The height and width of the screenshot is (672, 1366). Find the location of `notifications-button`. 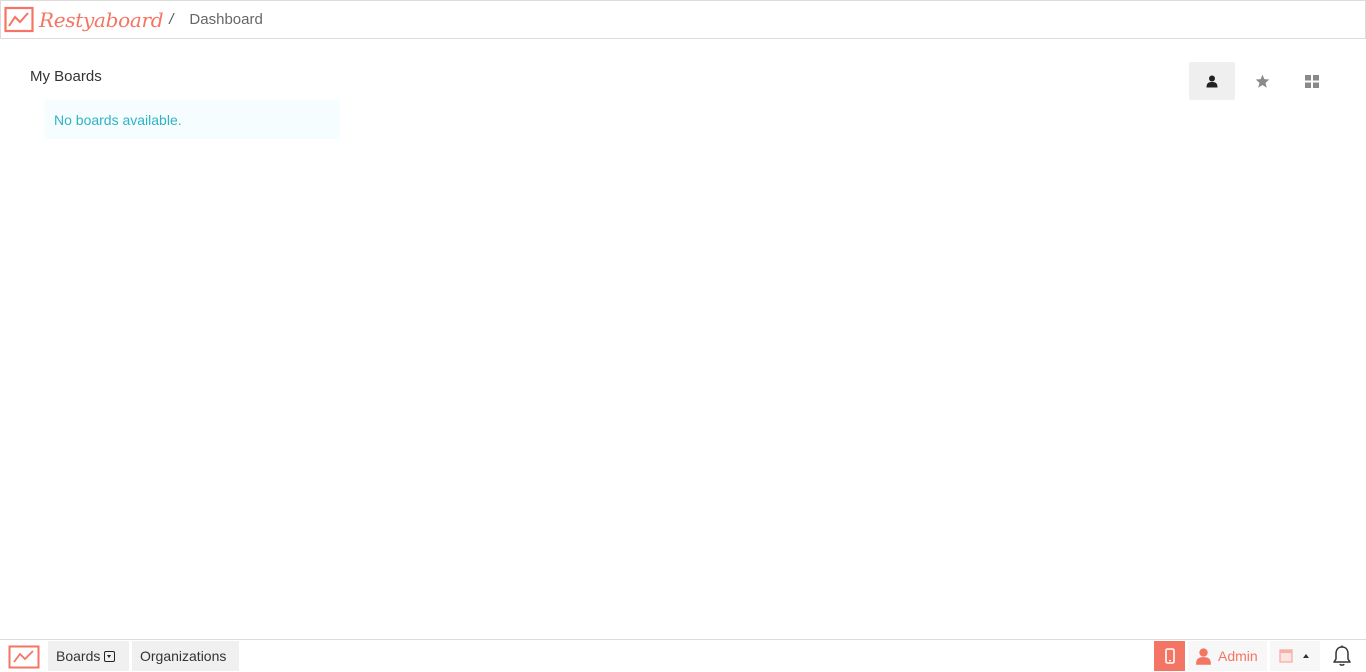

notifications-button is located at coordinates (1342, 656).